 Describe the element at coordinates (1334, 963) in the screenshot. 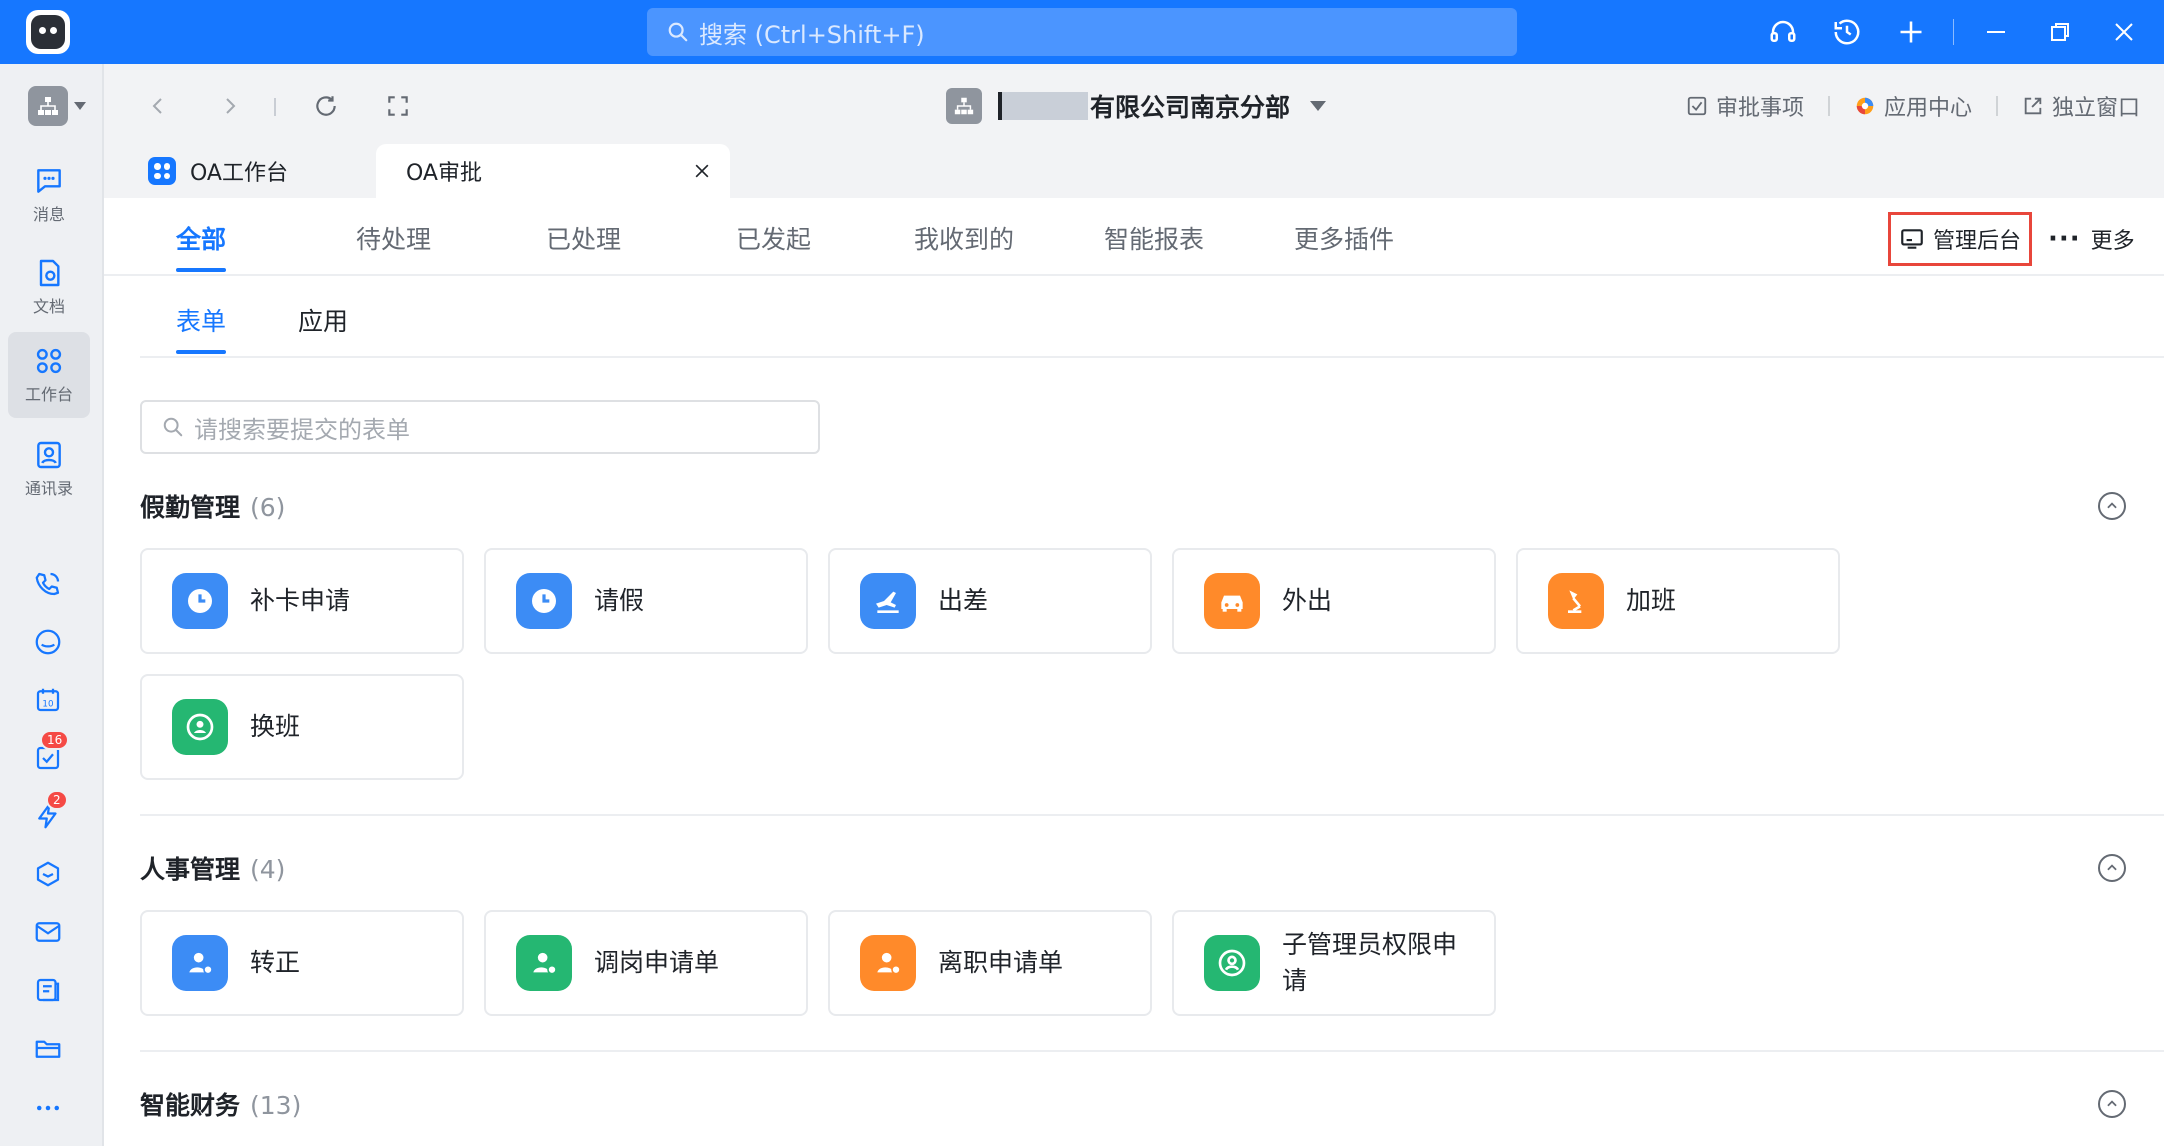

I see `form-card-sub-admin-permission: 子管理员权限申请` at that location.